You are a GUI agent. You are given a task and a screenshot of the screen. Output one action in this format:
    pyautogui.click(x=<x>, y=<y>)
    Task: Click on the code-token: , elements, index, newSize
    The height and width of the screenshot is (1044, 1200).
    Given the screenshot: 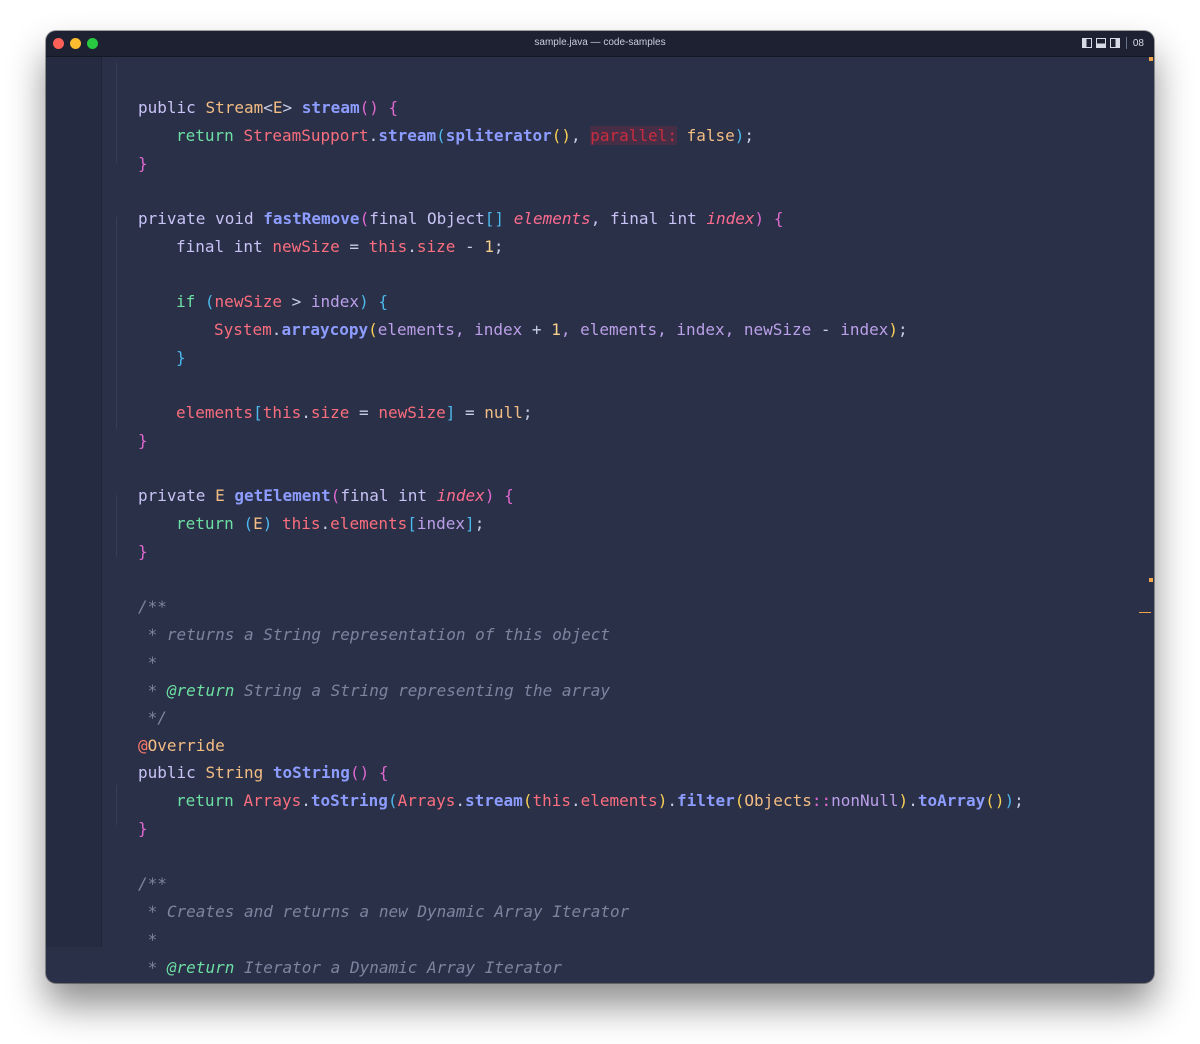 What is the action you would take?
    pyautogui.click(x=686, y=329)
    